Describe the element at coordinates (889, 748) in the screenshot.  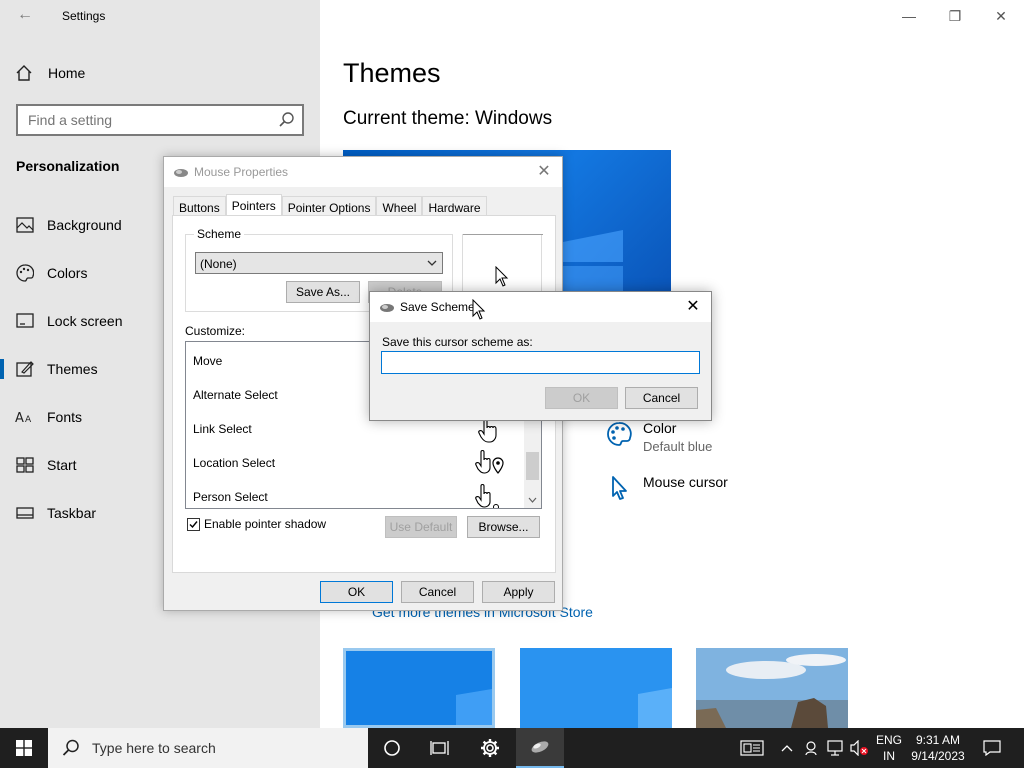
I see `input-language: ENG IN` at that location.